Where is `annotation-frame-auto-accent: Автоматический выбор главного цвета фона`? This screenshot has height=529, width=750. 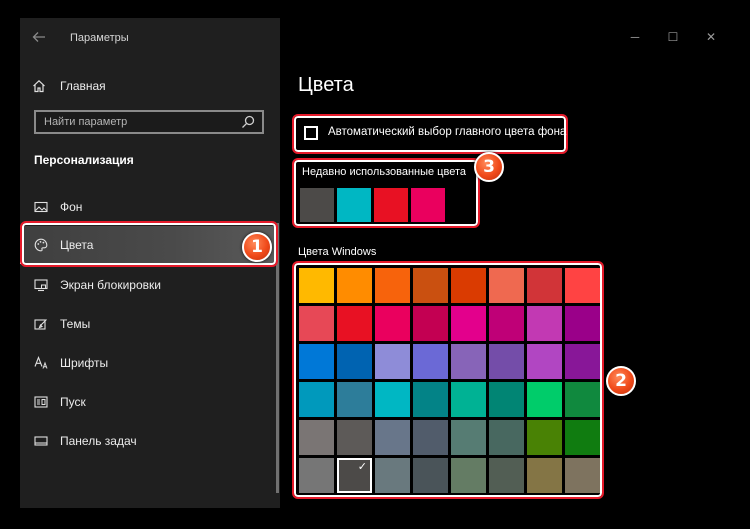 annotation-frame-auto-accent: Автоматический выбор главного цвета фона is located at coordinates (430, 134).